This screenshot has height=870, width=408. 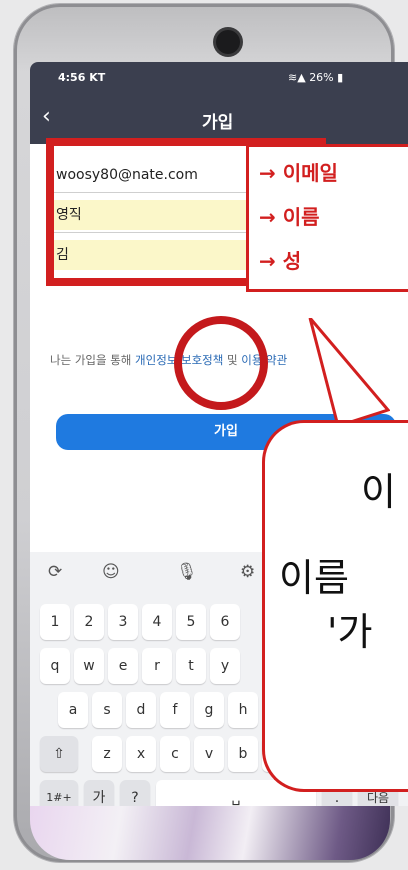 I want to click on front-camera, so click(x=228, y=42).